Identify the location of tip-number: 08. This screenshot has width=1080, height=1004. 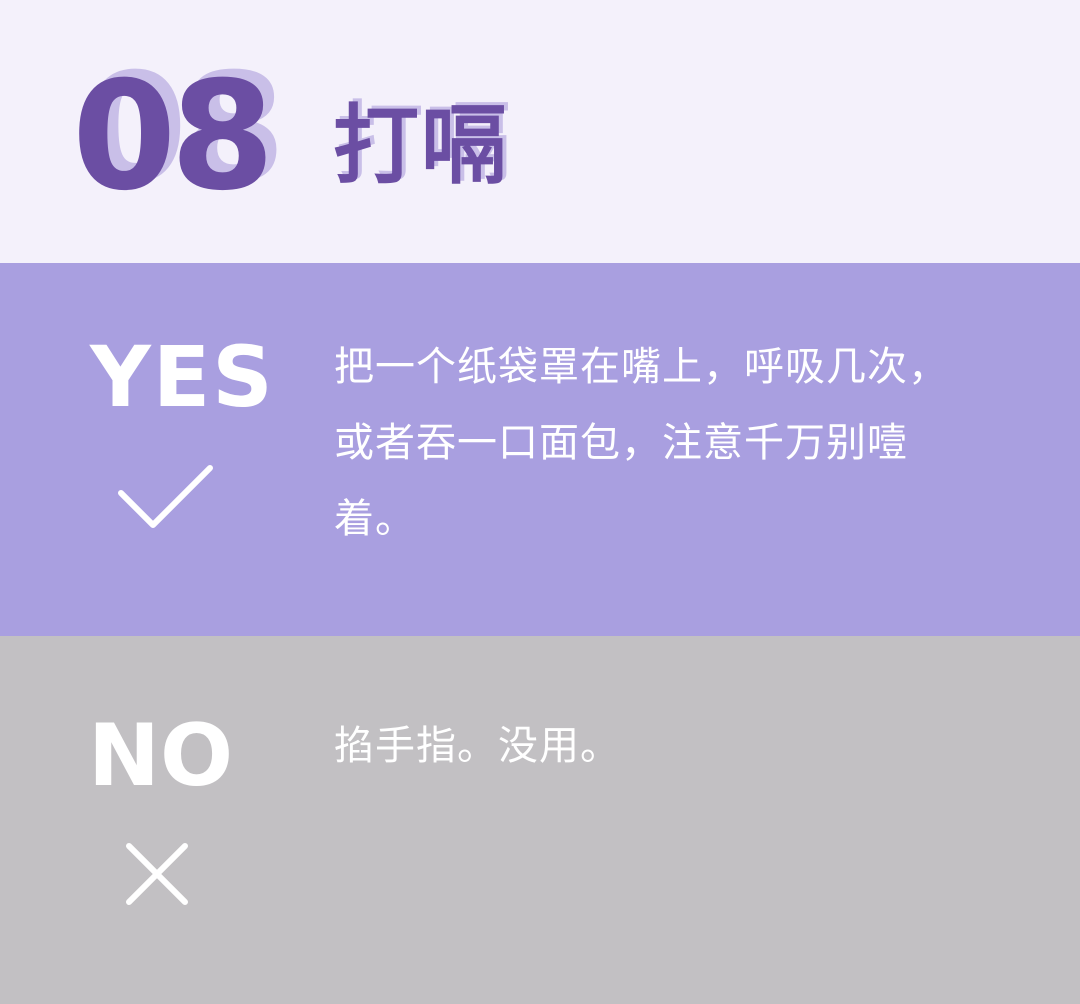
(173, 137).